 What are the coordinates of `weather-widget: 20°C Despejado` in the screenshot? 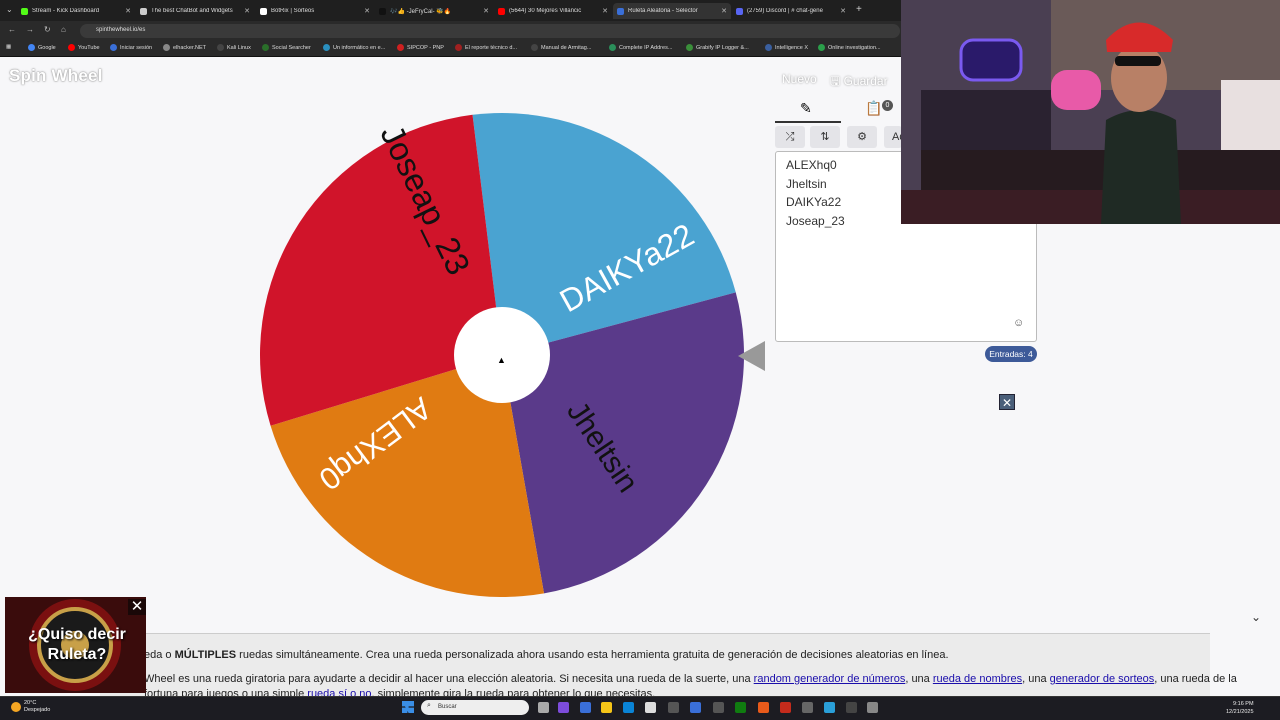 It's located at (37, 707).